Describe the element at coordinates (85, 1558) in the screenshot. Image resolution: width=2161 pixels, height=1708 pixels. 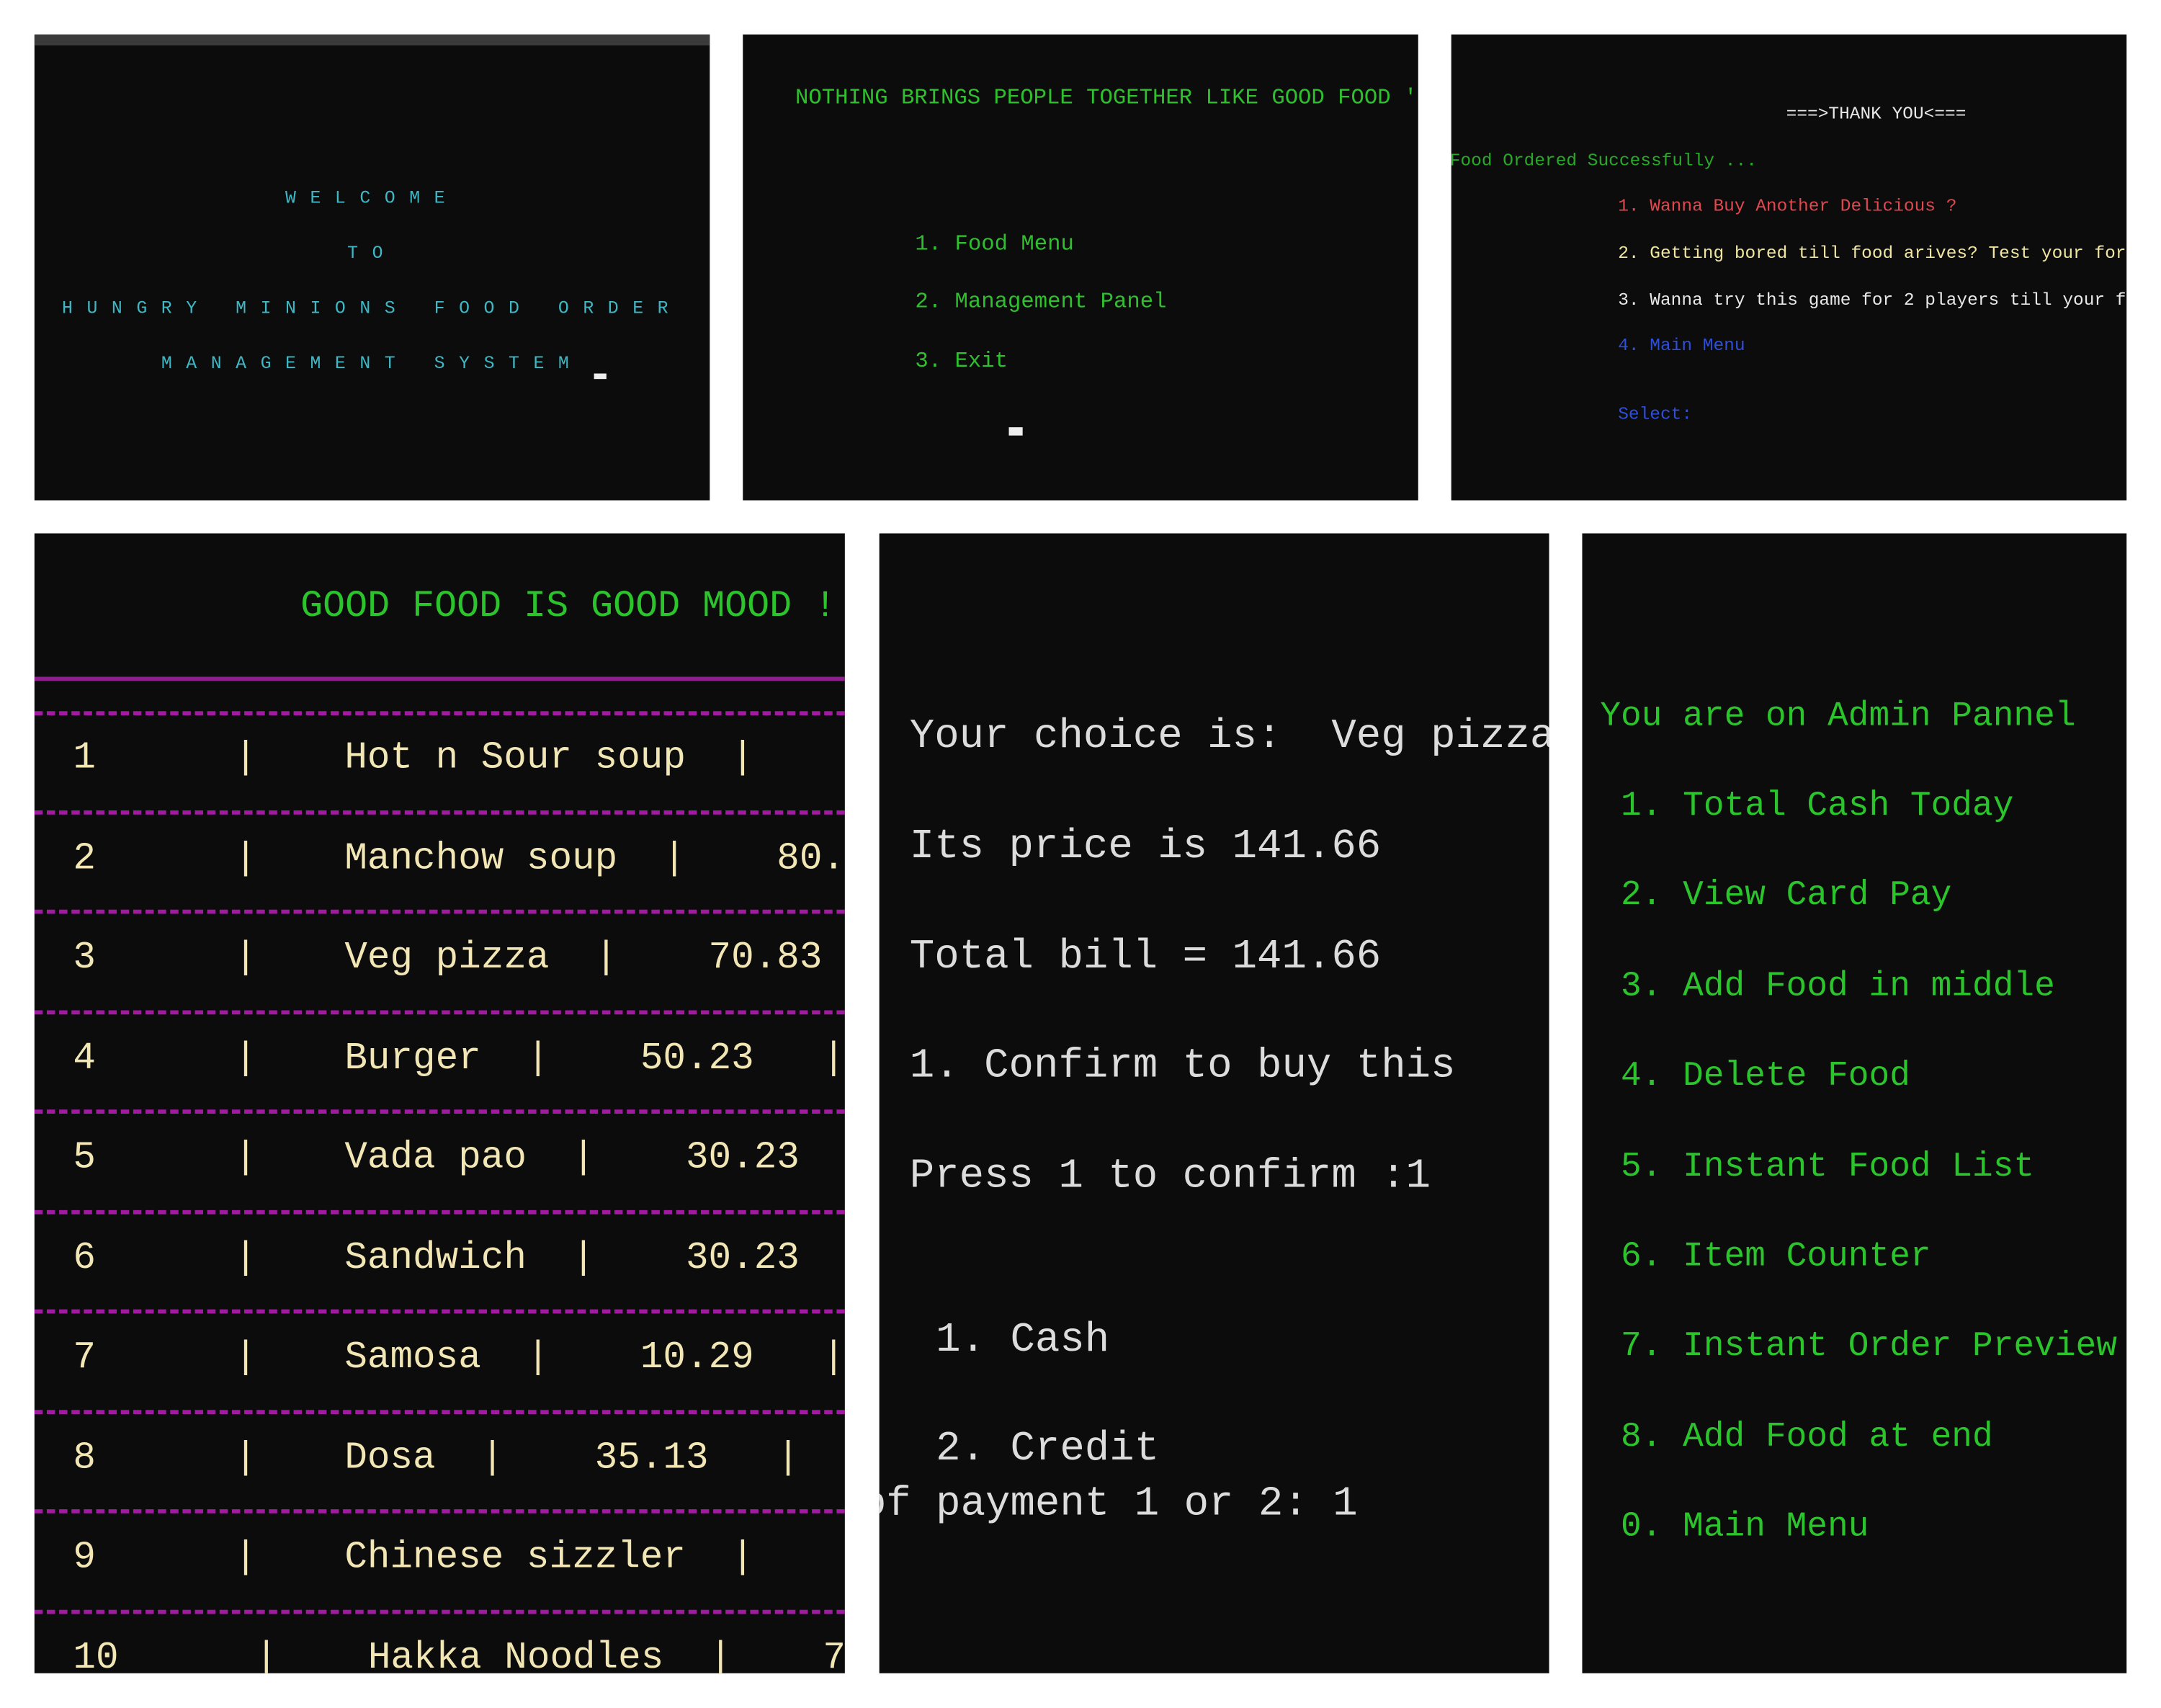
I see `item-number: 9` at that location.